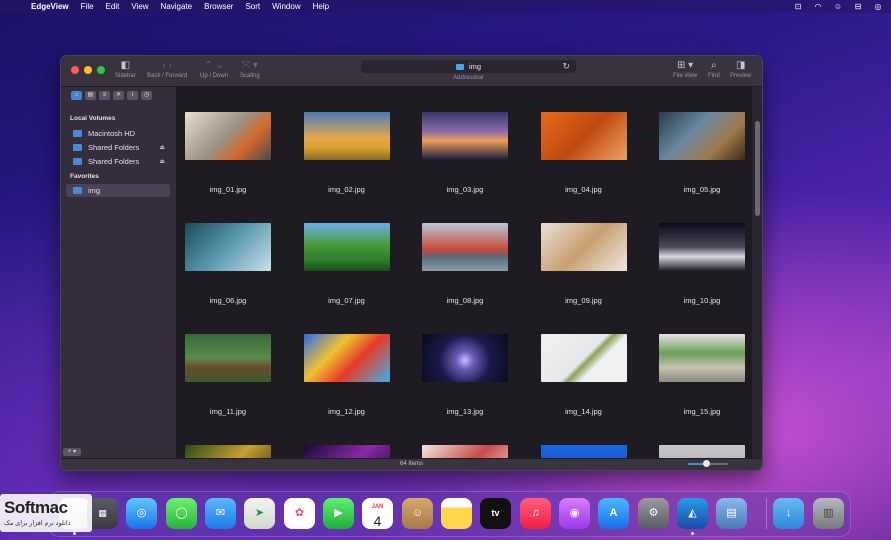 The image size is (891, 540). I want to click on system-preferences-icon: ⚙, so click(653, 513).